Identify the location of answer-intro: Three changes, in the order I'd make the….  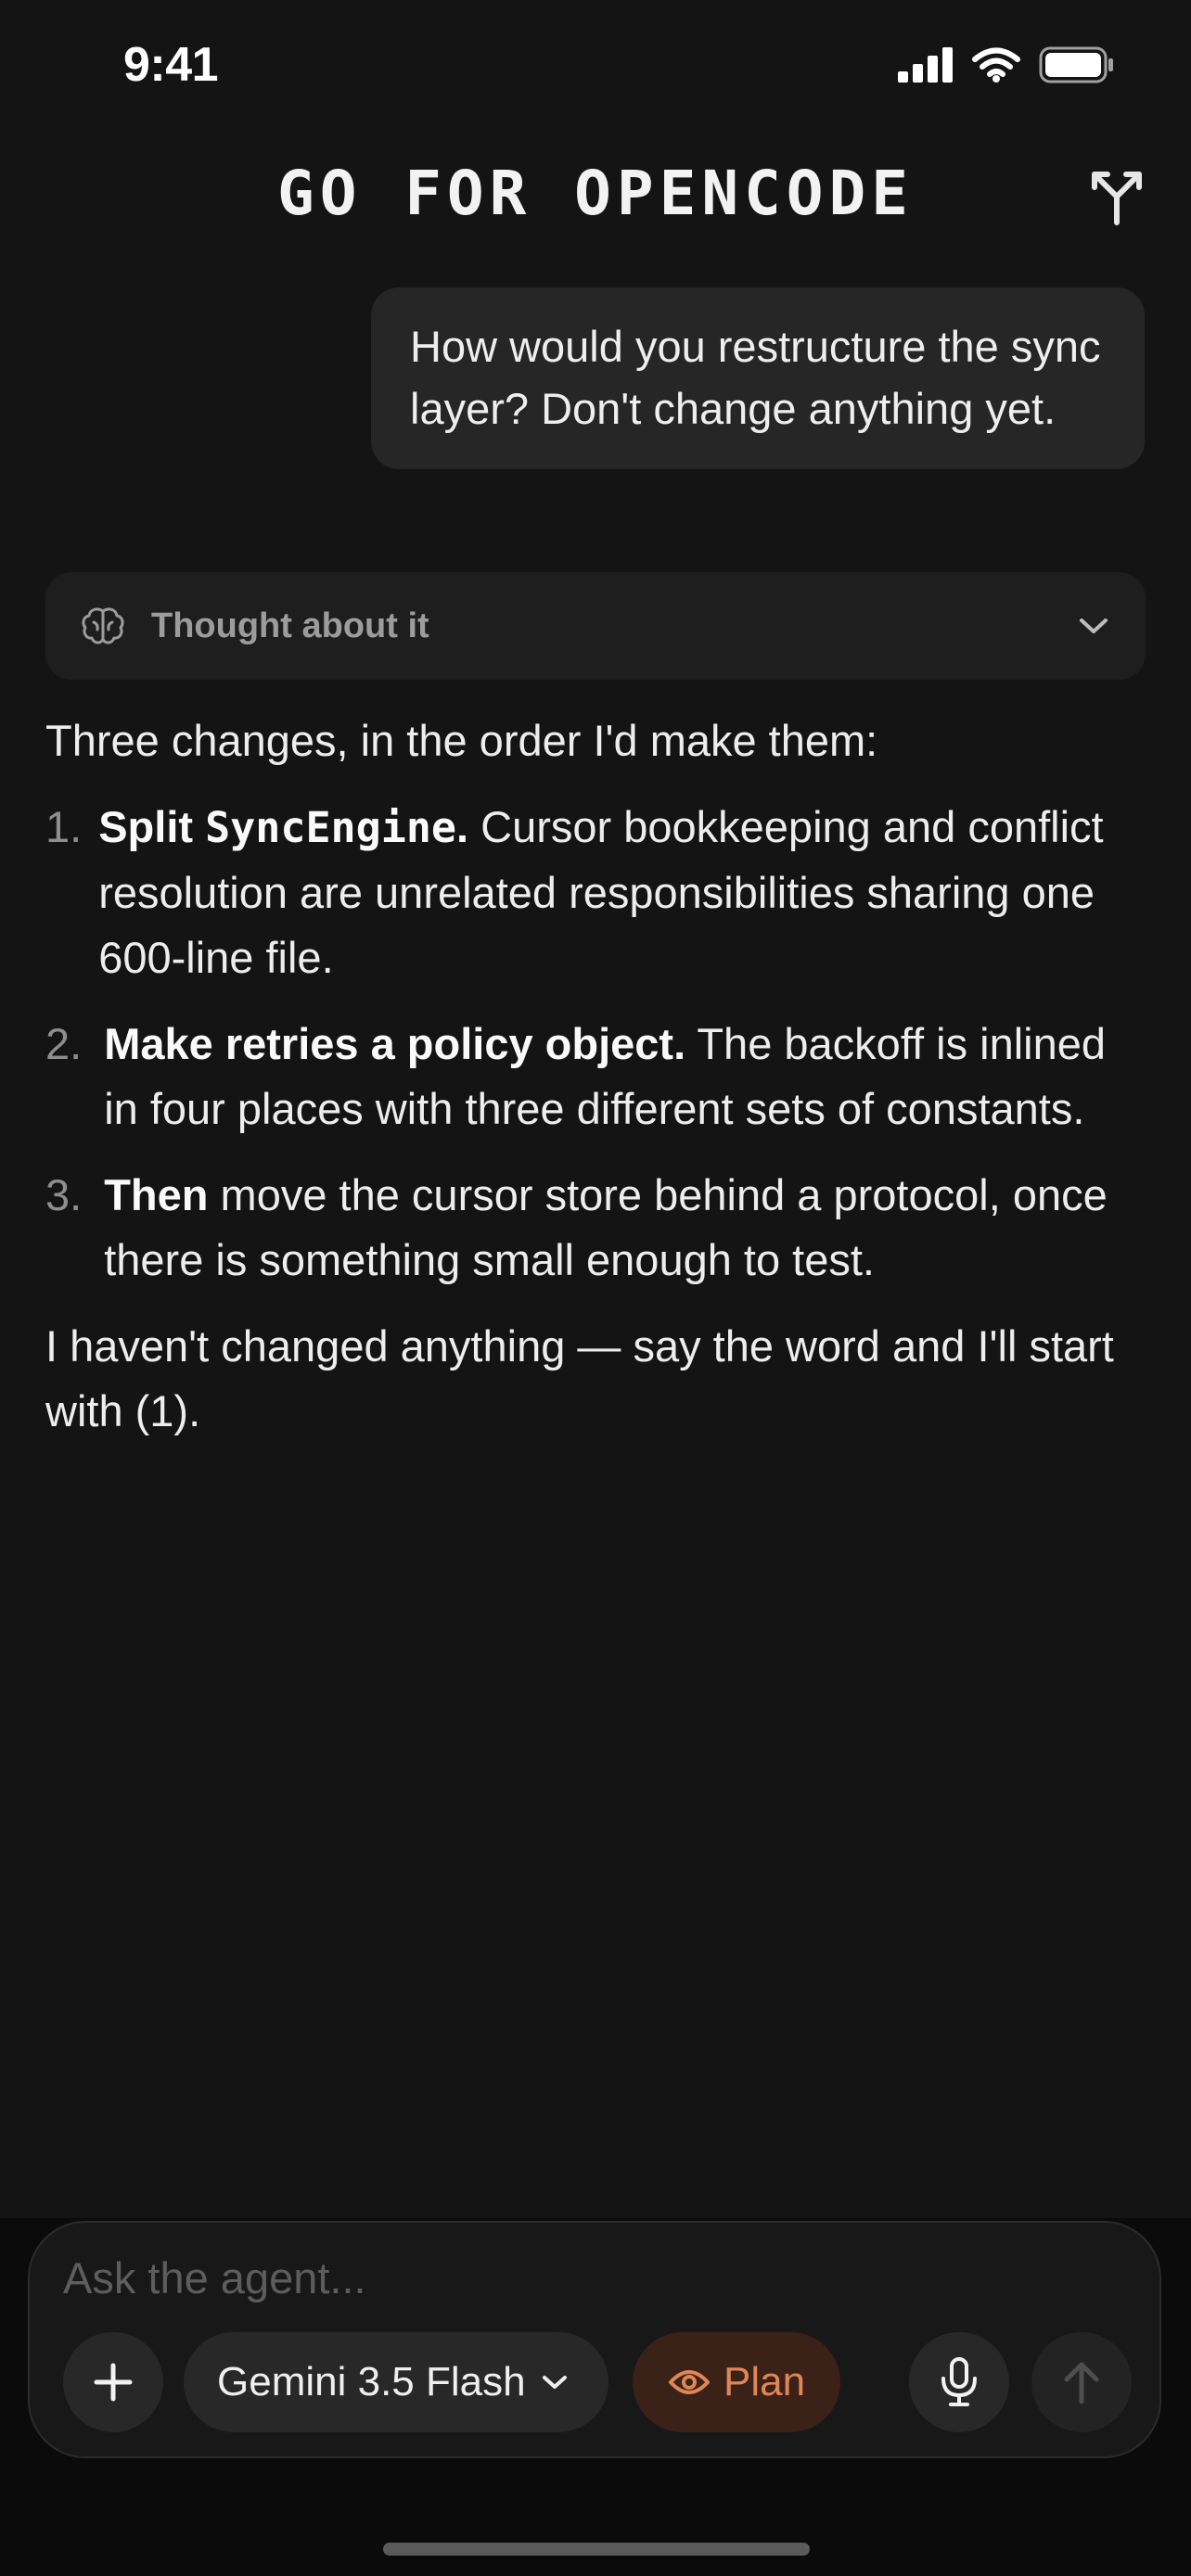
(462, 740).